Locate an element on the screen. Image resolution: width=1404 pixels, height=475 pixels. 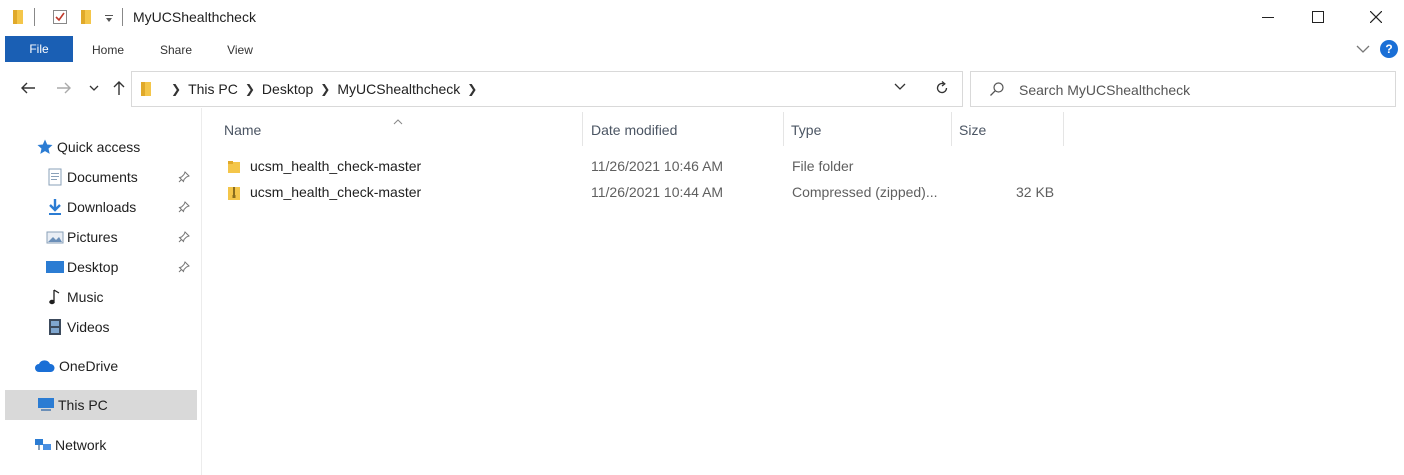
star-icon is located at coordinates (45, 147).